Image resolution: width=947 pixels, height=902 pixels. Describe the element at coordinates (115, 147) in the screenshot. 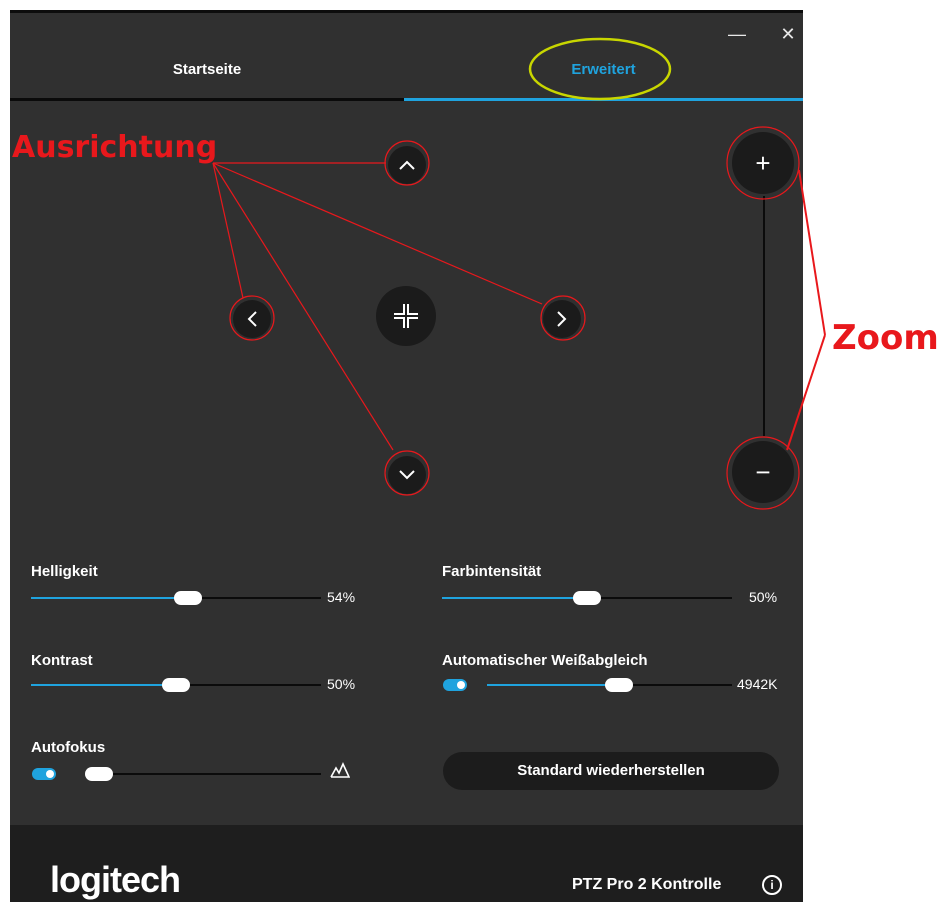

I see `annotation-pan-label: Ausrichtung` at that location.